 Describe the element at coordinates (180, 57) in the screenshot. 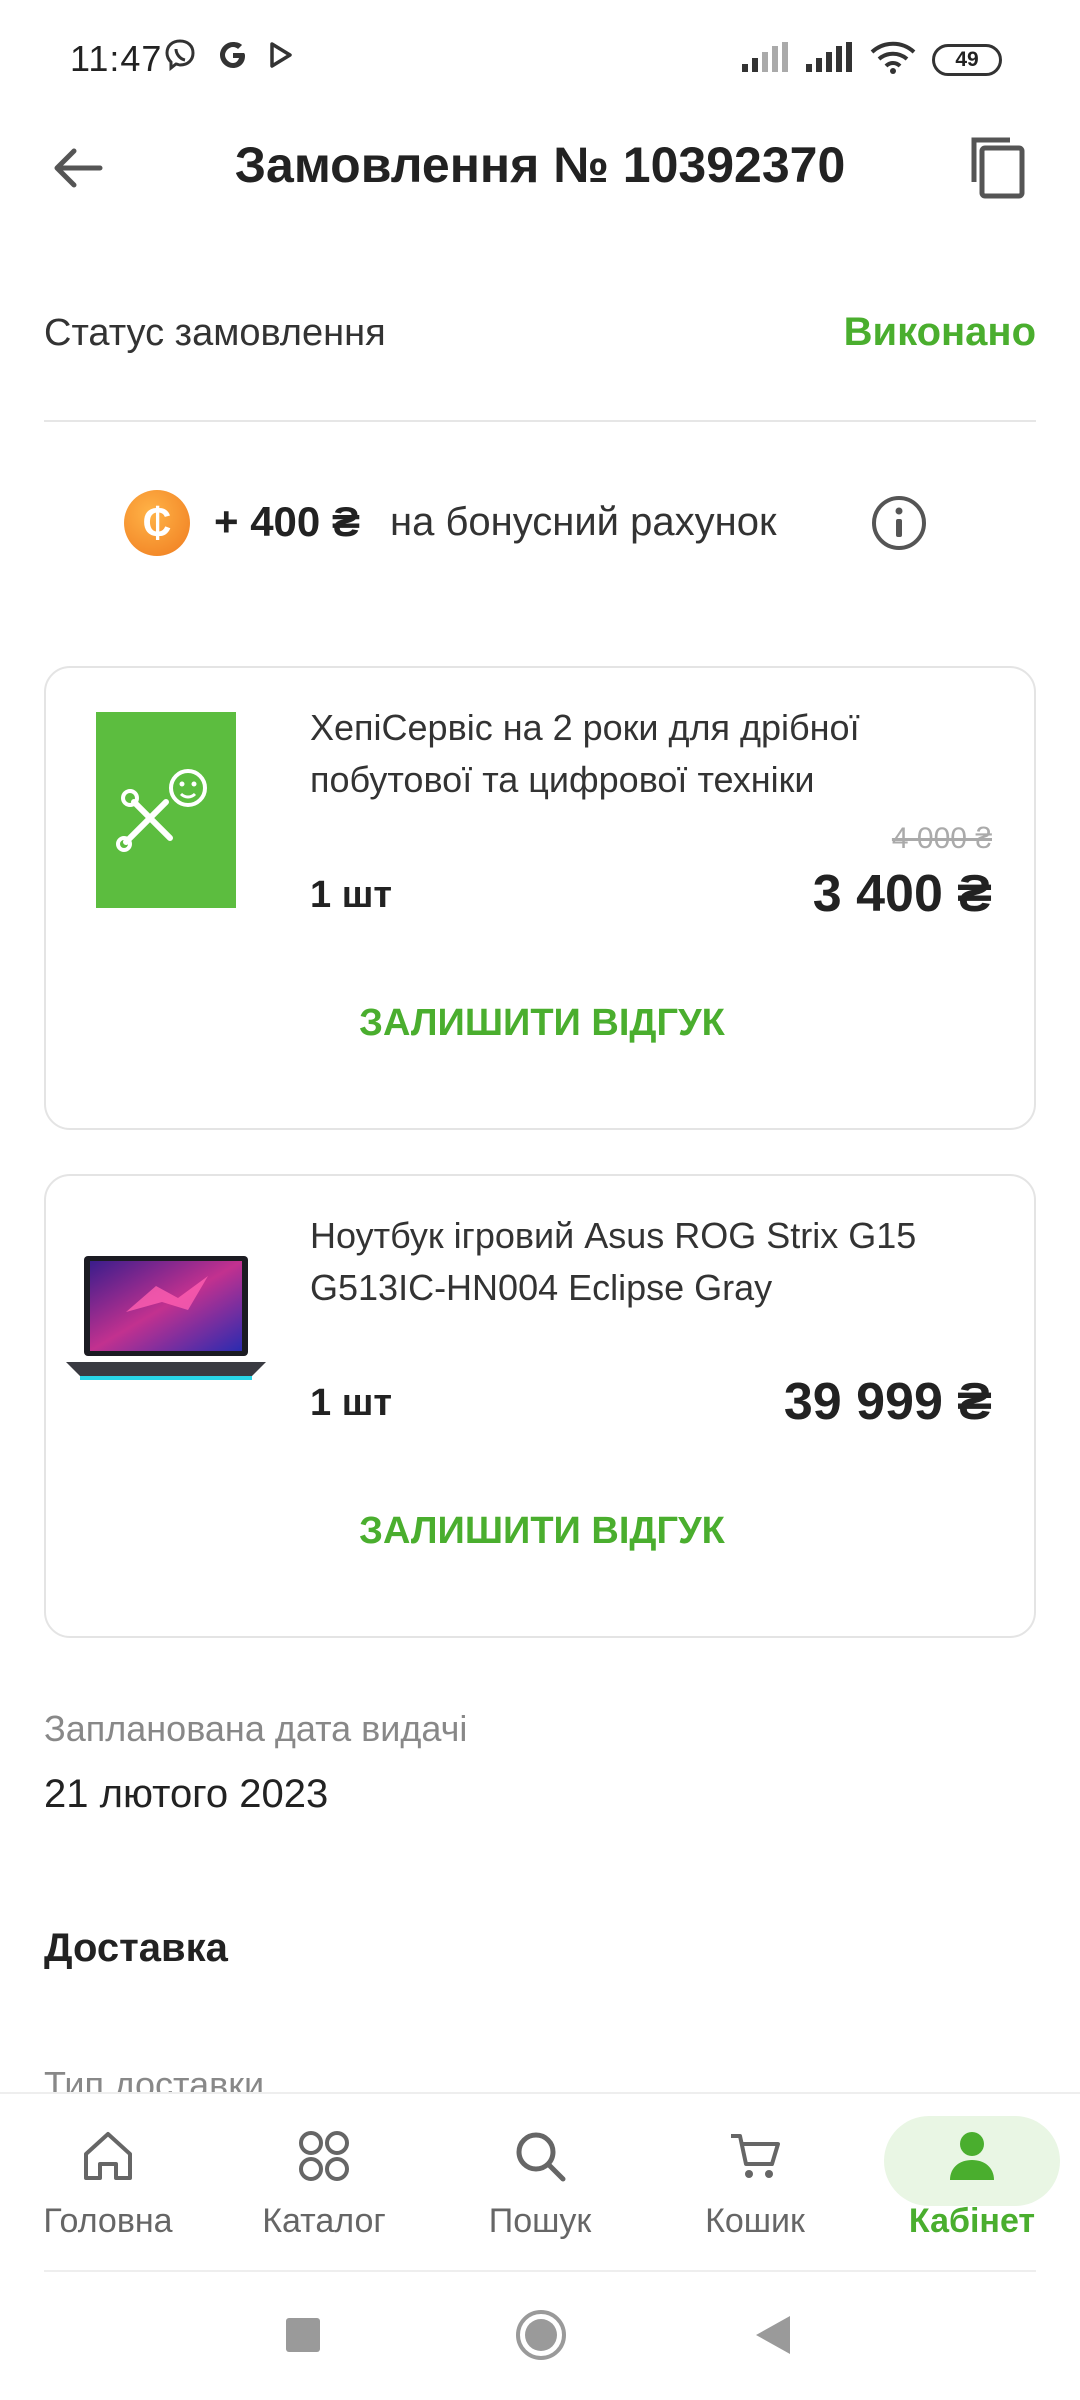

I see `viber-icon` at that location.